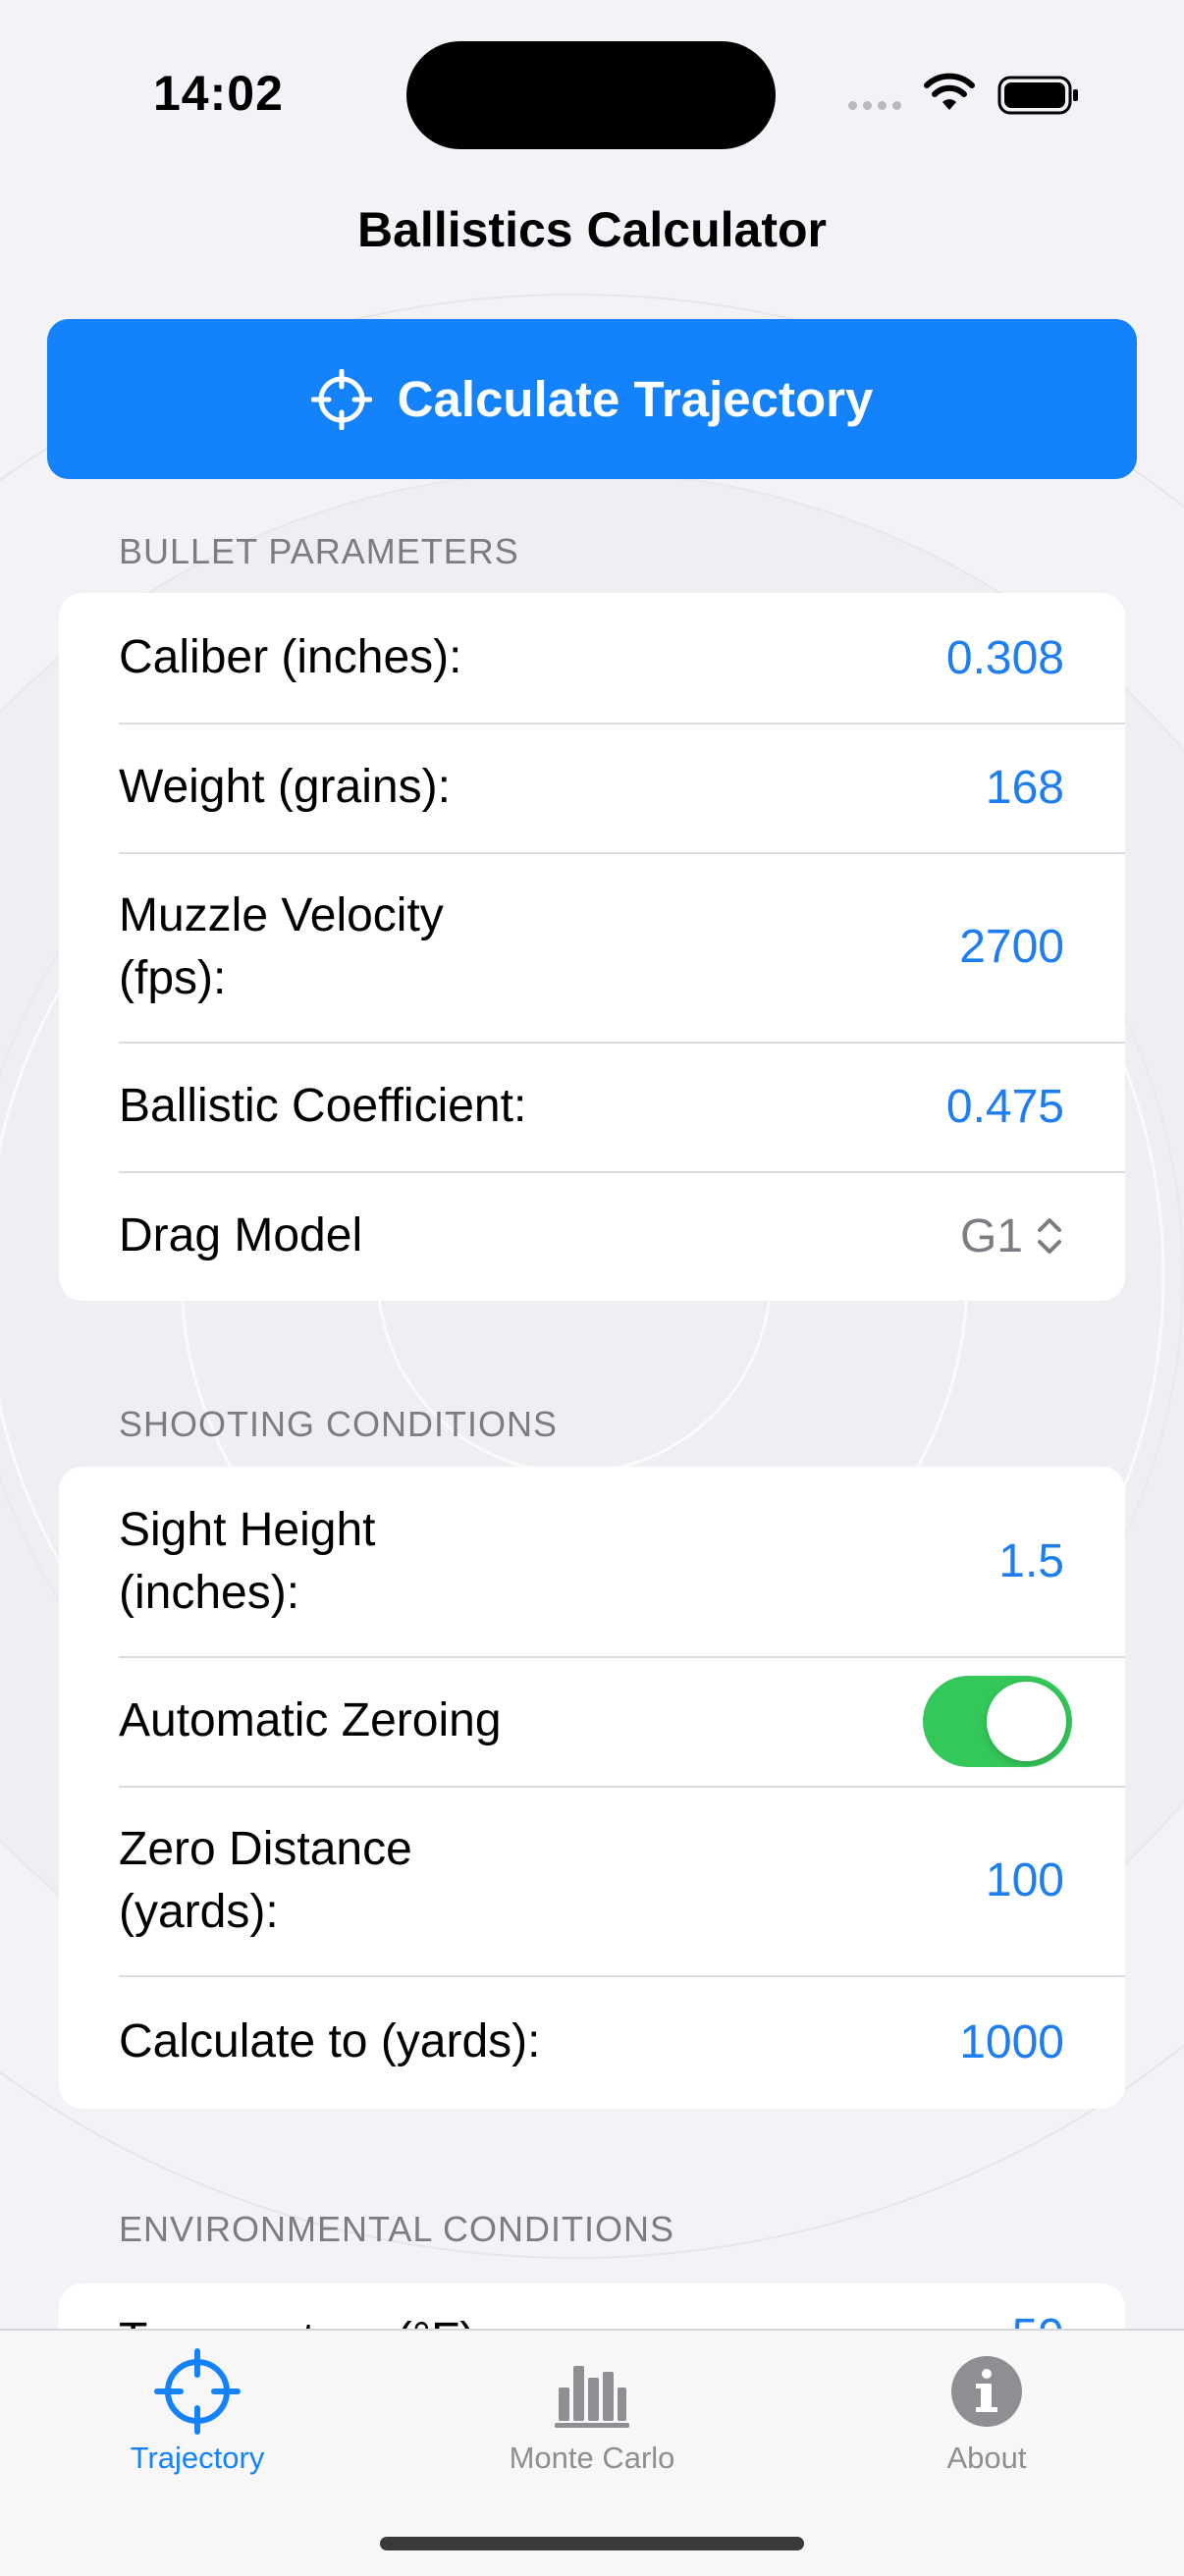 The width and height of the screenshot is (1184, 2576). What do you see at coordinates (310, 1720) in the screenshot?
I see `automatic-zeroing-label: Automatic Zeroing` at bounding box center [310, 1720].